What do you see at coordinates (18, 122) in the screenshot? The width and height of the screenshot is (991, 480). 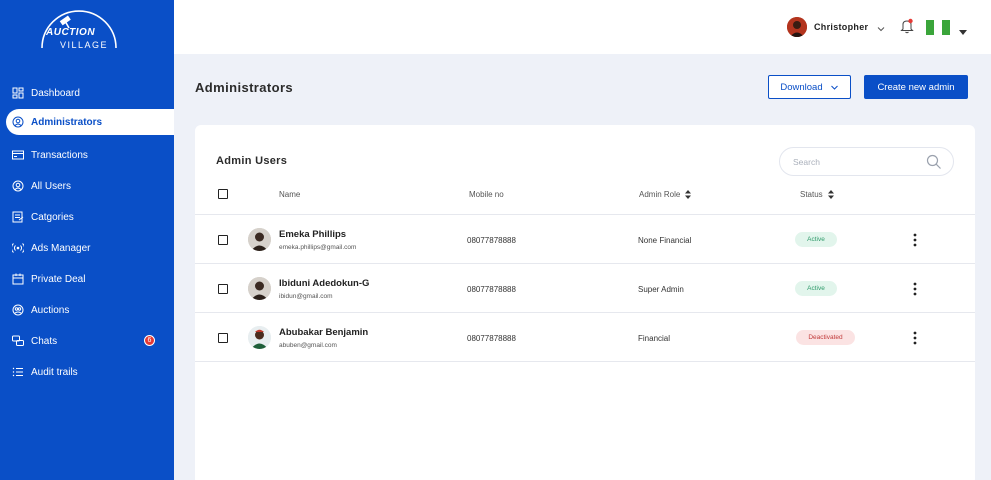 I see `user-circle-icon` at bounding box center [18, 122].